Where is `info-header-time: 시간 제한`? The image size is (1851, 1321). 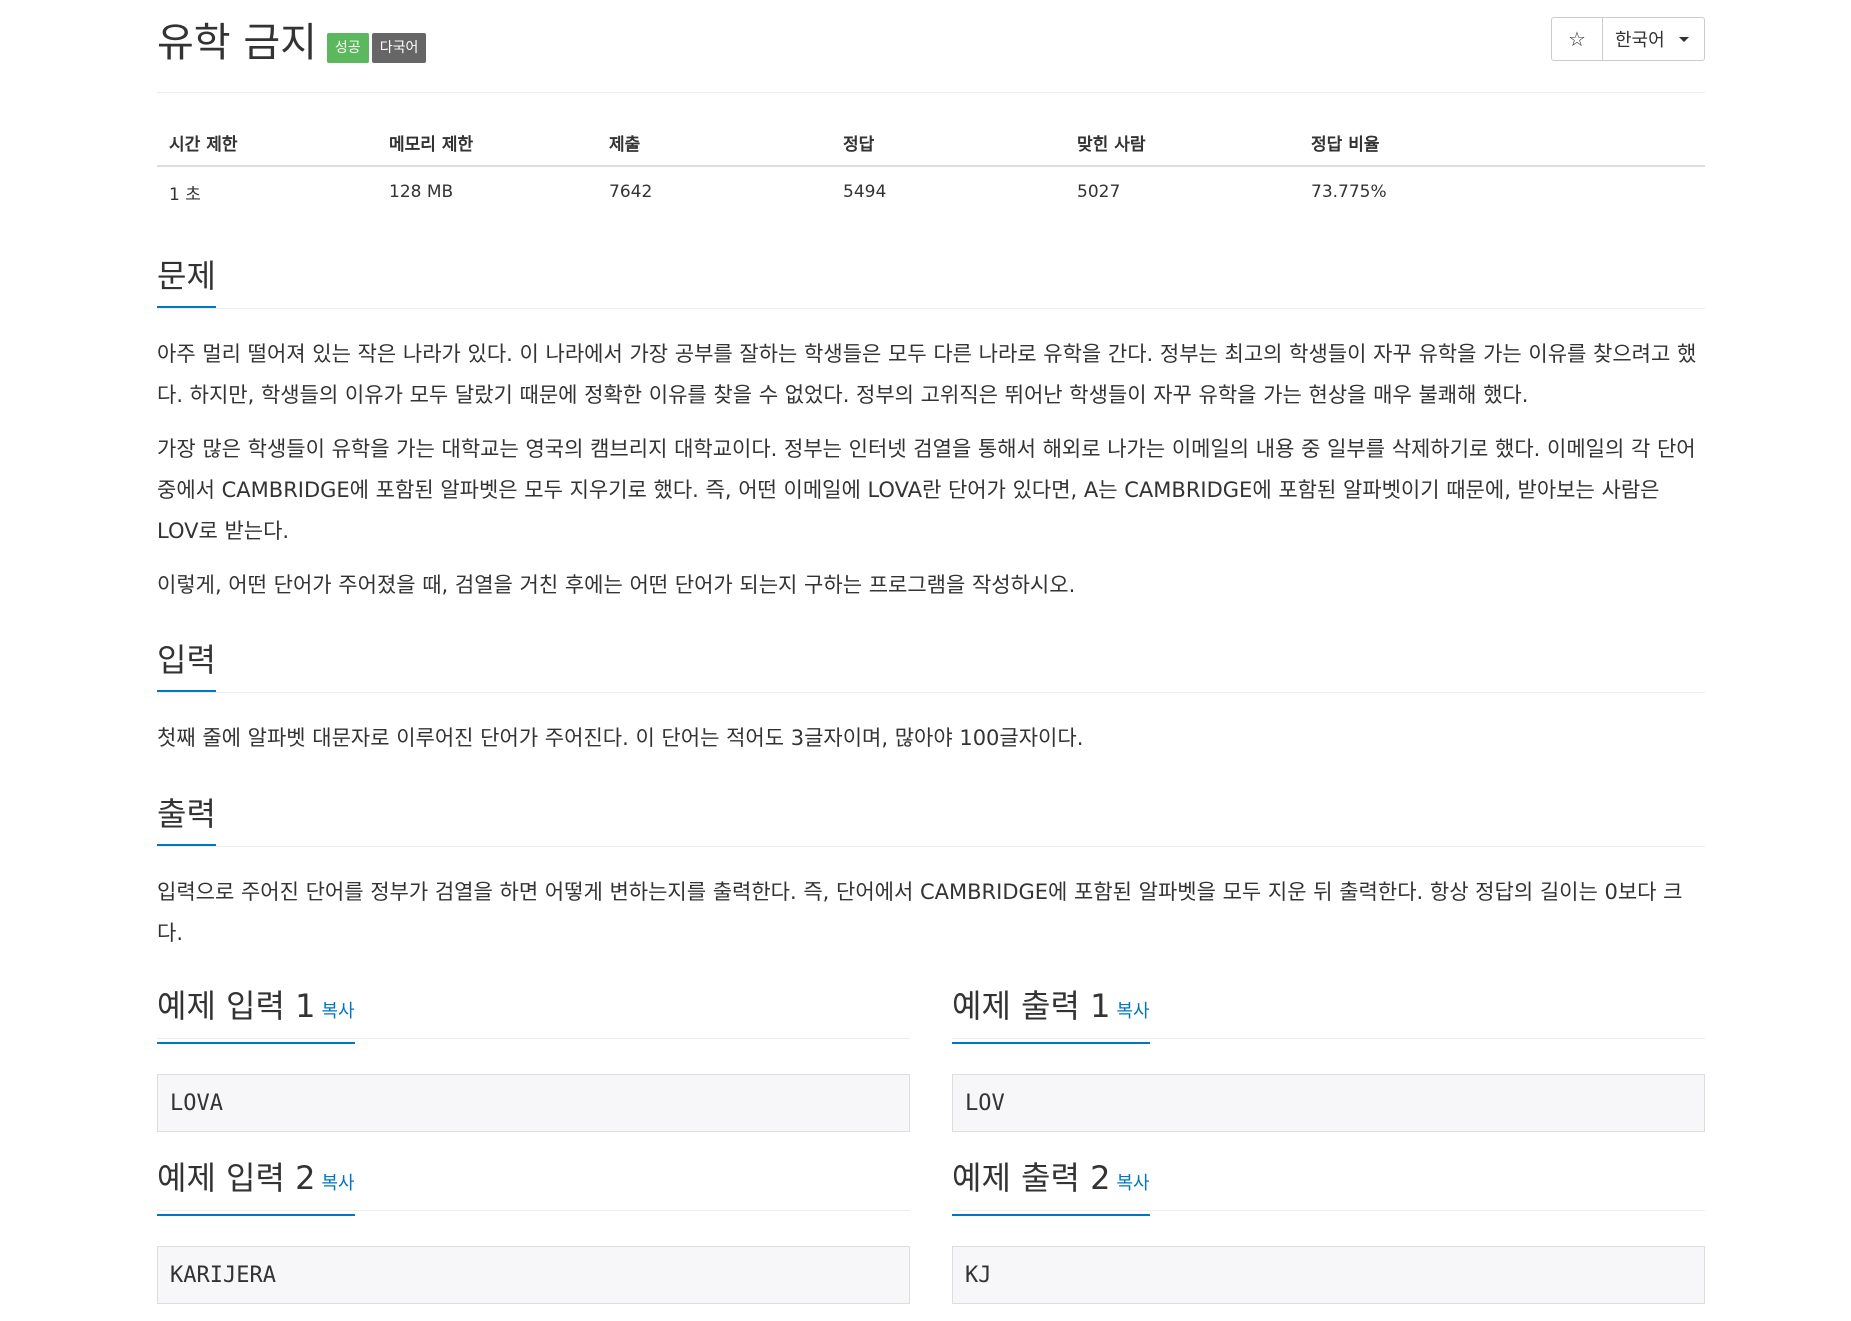 info-header-time: 시간 제한 is located at coordinates (267, 143).